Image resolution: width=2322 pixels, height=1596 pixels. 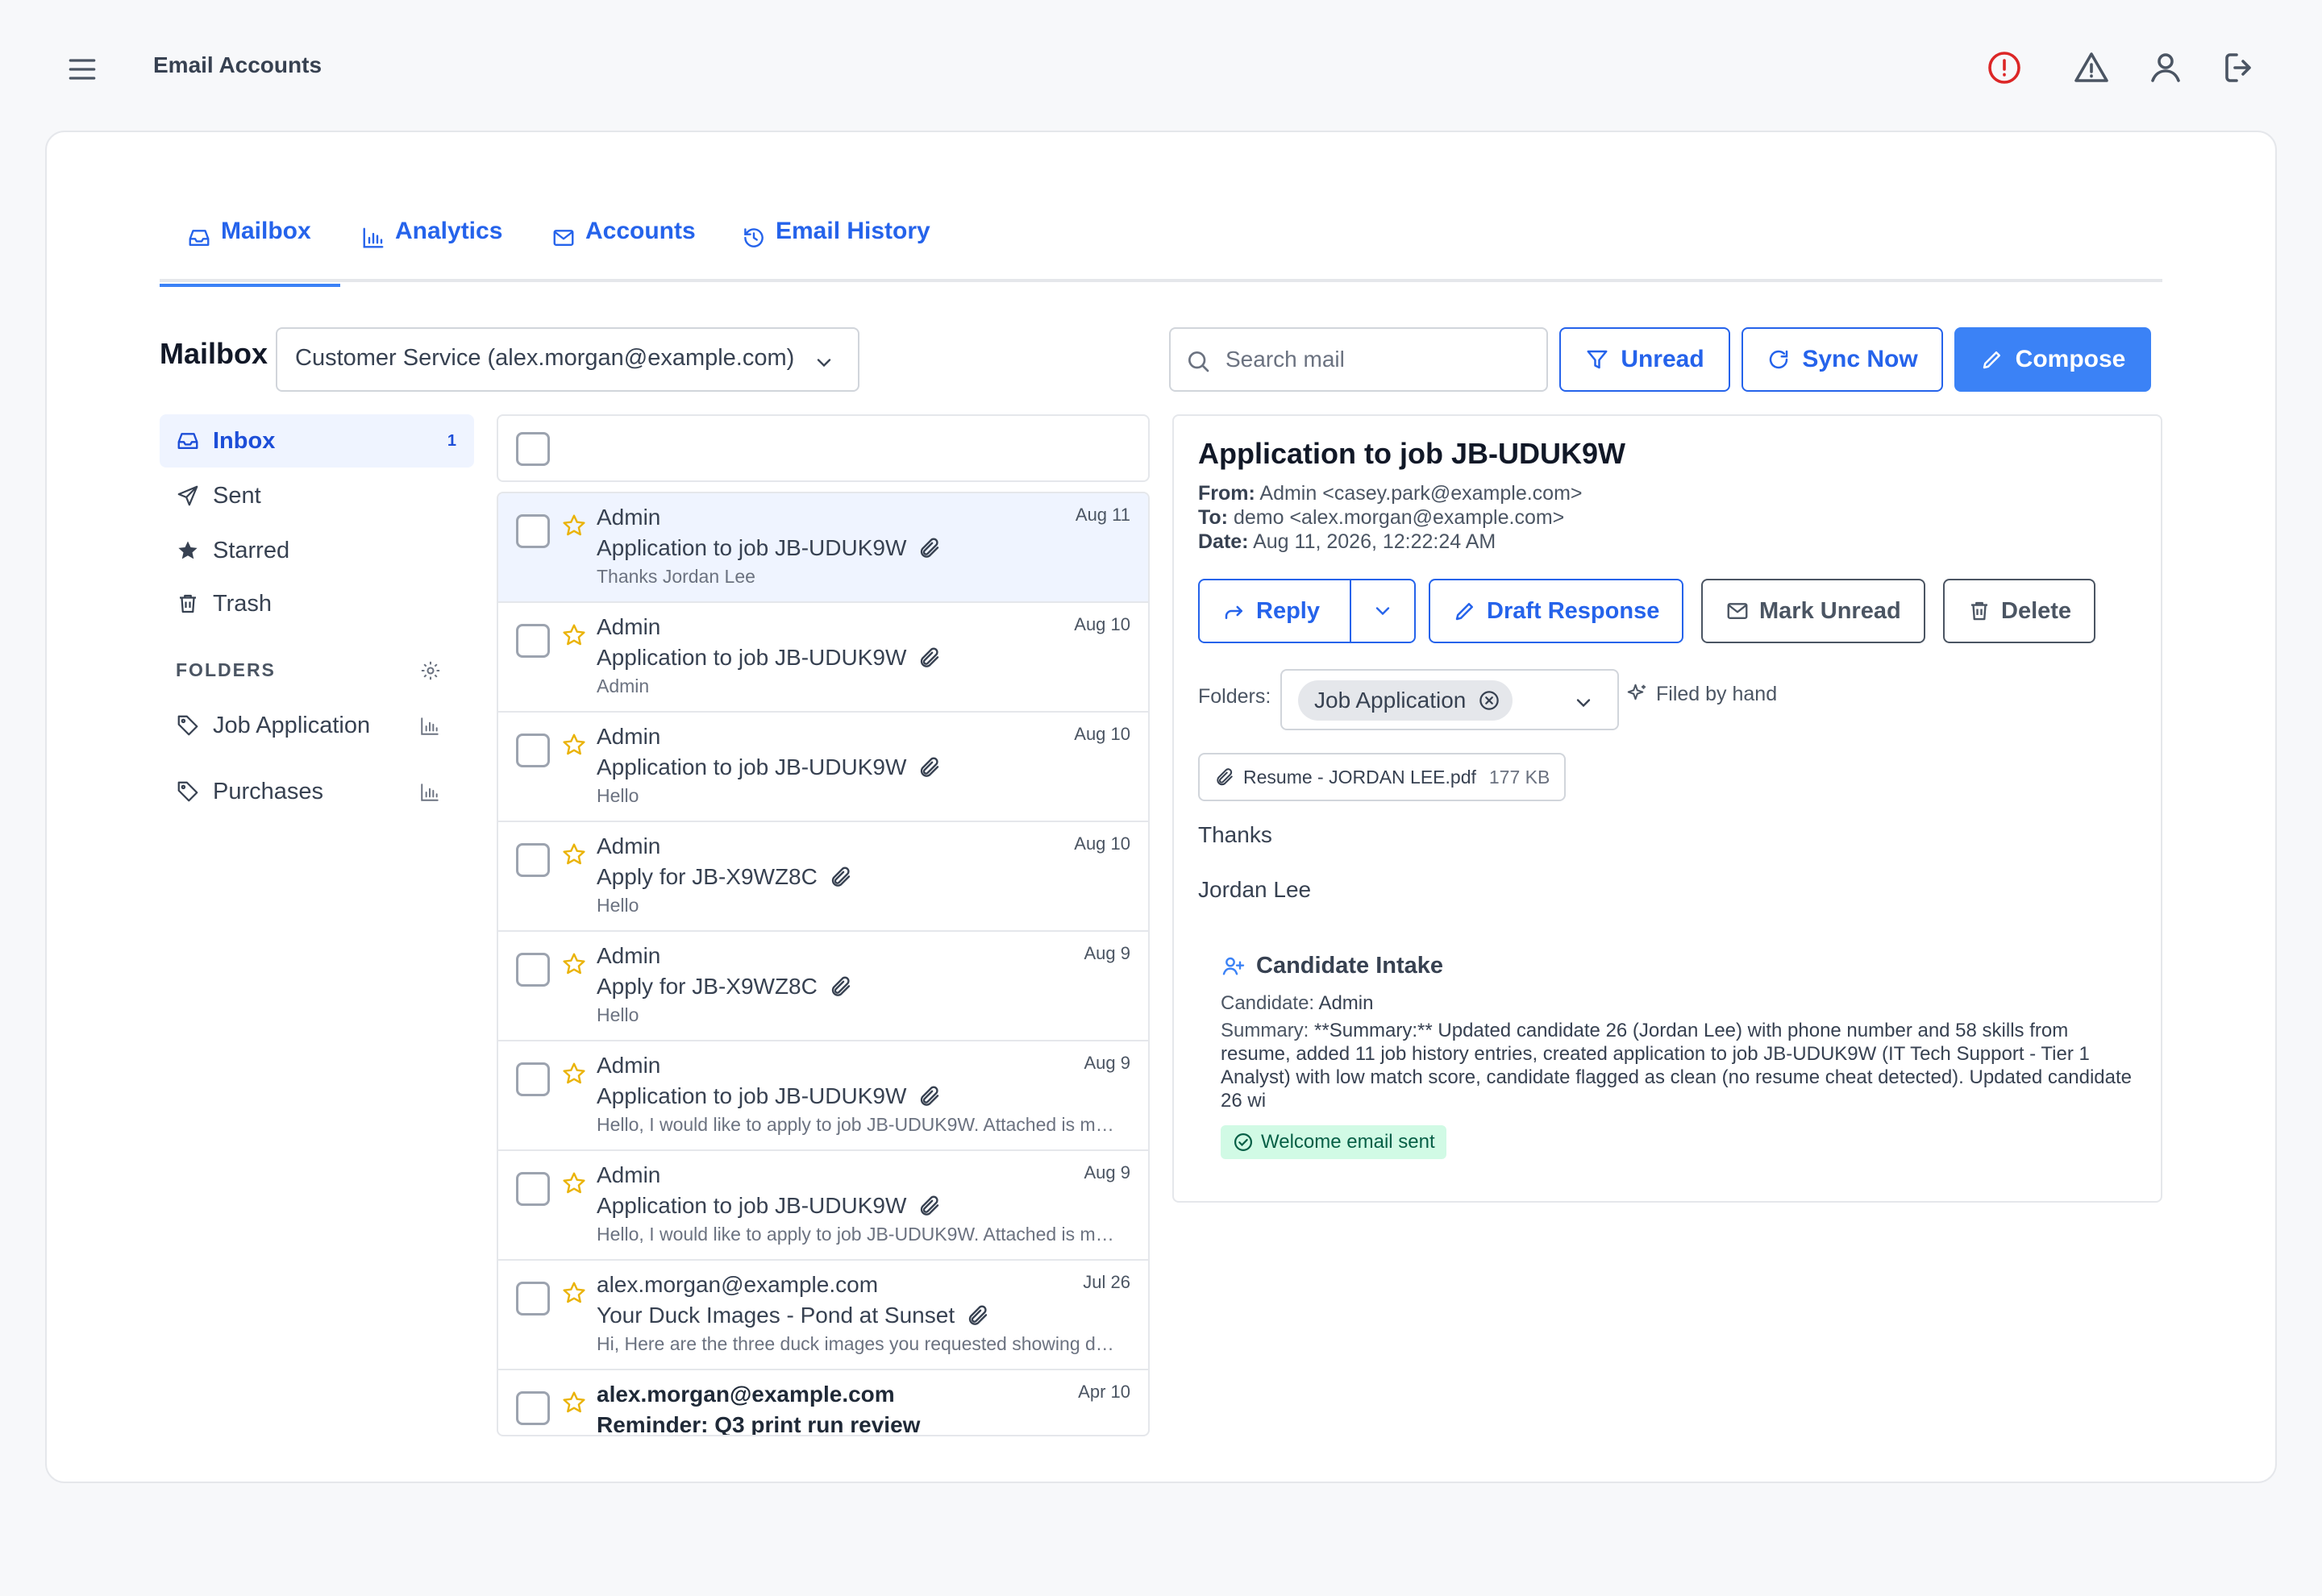 What do you see at coordinates (2052, 359) in the screenshot?
I see `compose-button: Compose` at bounding box center [2052, 359].